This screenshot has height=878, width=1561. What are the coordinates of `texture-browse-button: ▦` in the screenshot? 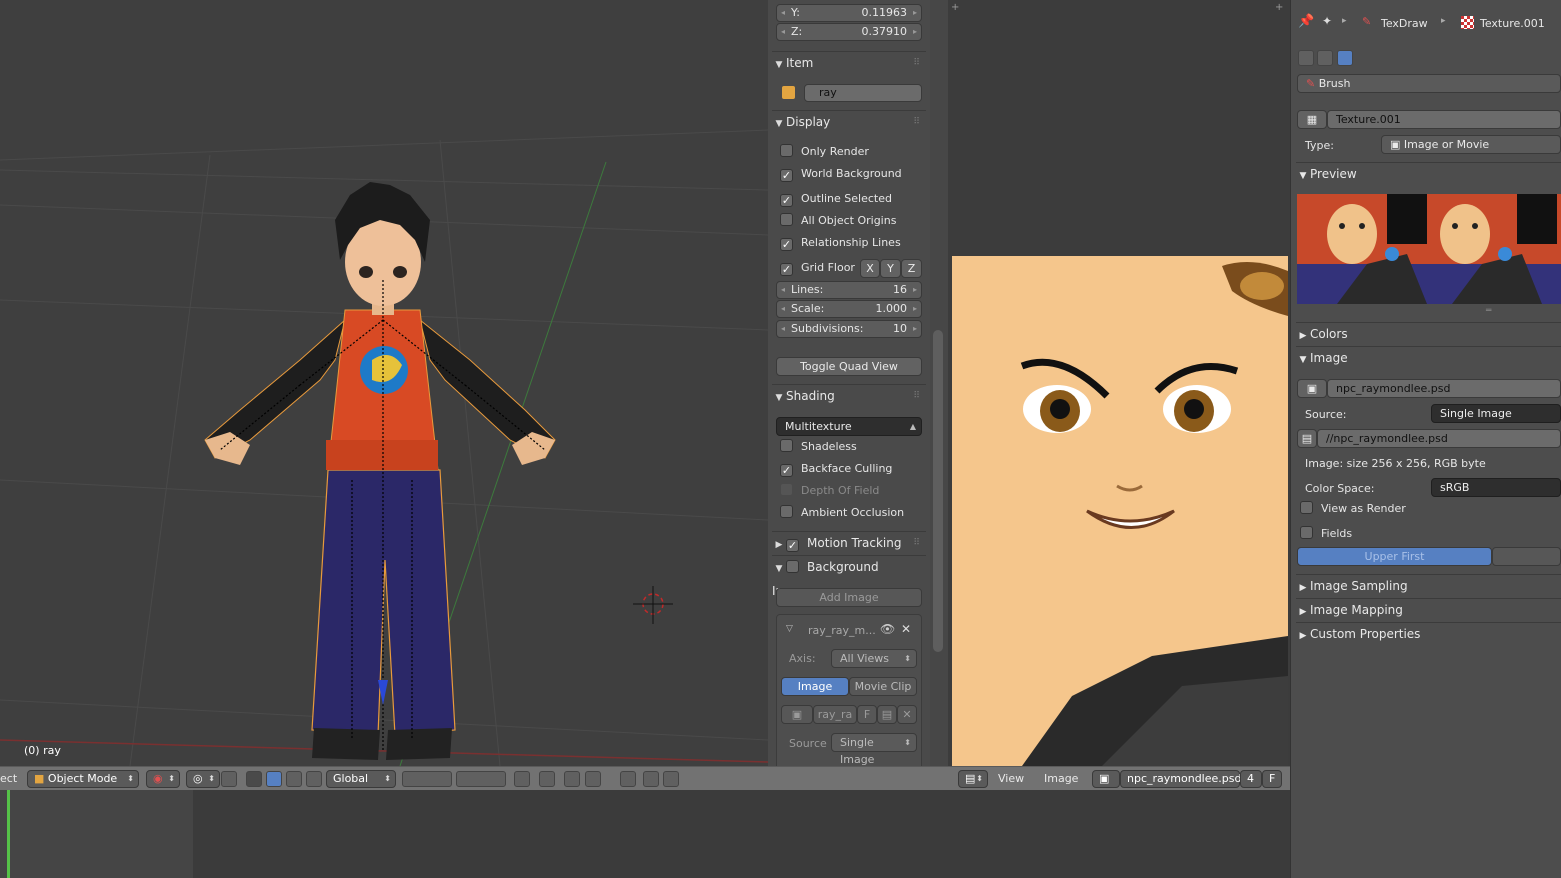 It's located at (1312, 119).